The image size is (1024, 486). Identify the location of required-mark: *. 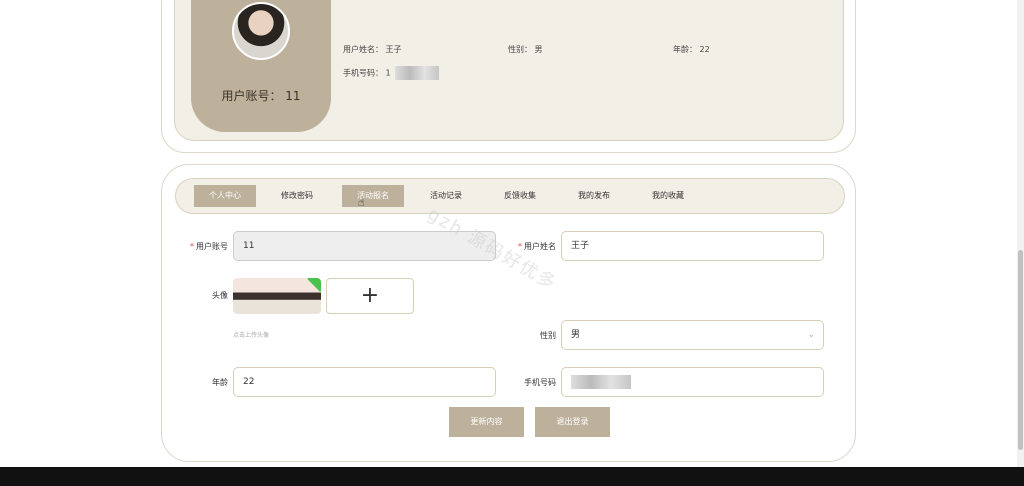
(192, 246).